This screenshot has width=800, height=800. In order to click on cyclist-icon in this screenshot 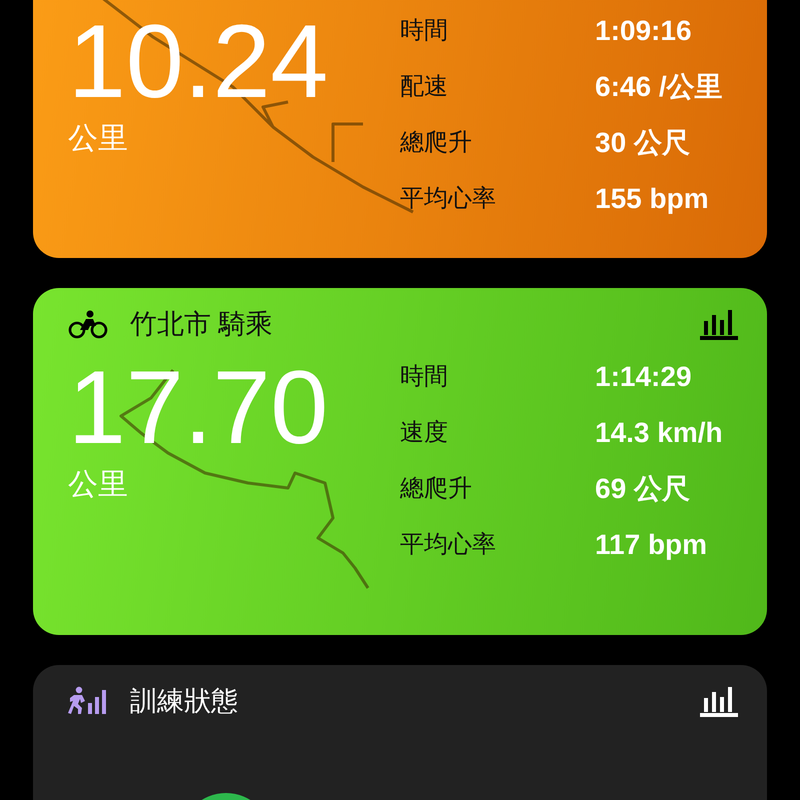, I will do `click(88, 324)`.